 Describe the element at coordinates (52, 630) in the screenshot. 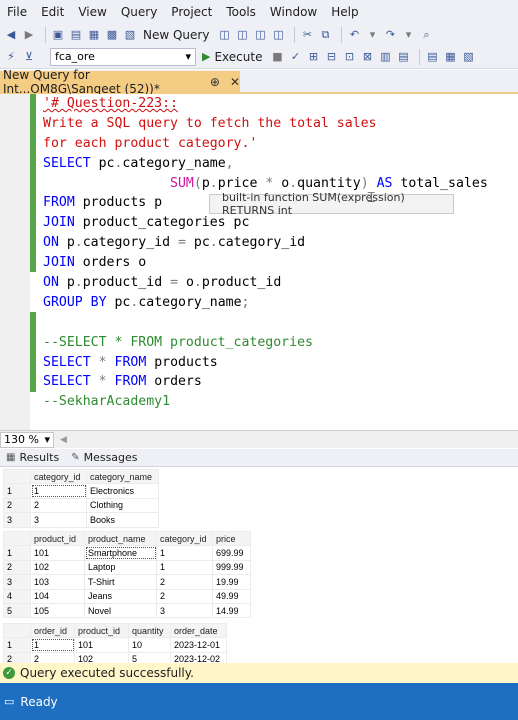

I see `column-header: order_id` at that location.